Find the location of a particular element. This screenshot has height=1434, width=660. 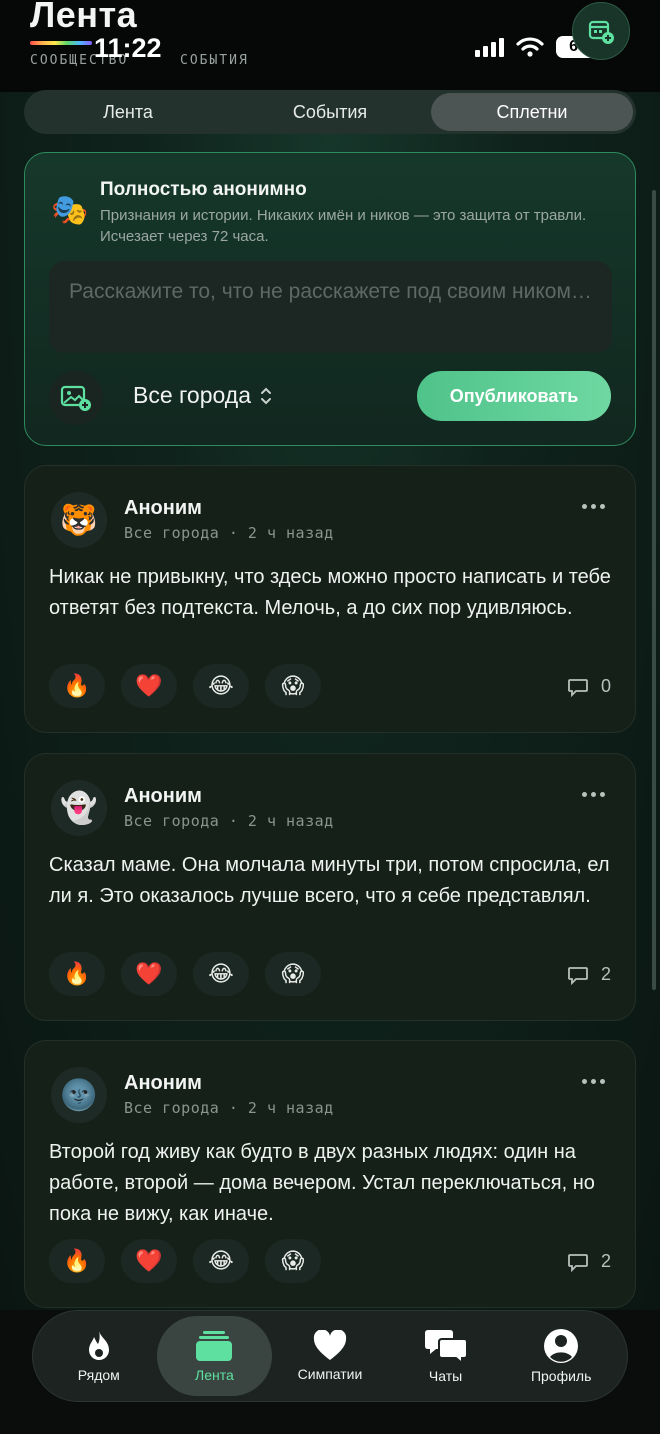

attach-photo-button is located at coordinates (76, 398).